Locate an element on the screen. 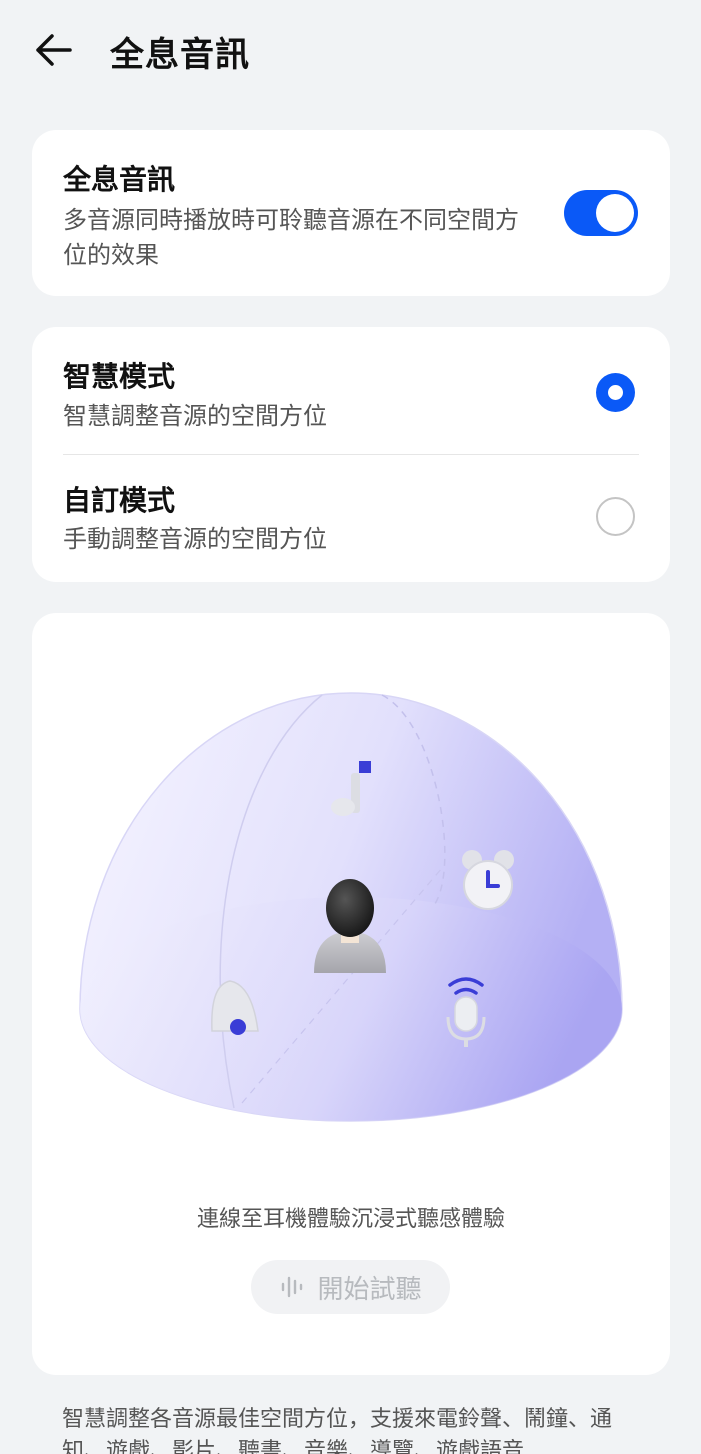 This screenshot has width=701, height=1454. holographic-toggle is located at coordinates (601, 213).